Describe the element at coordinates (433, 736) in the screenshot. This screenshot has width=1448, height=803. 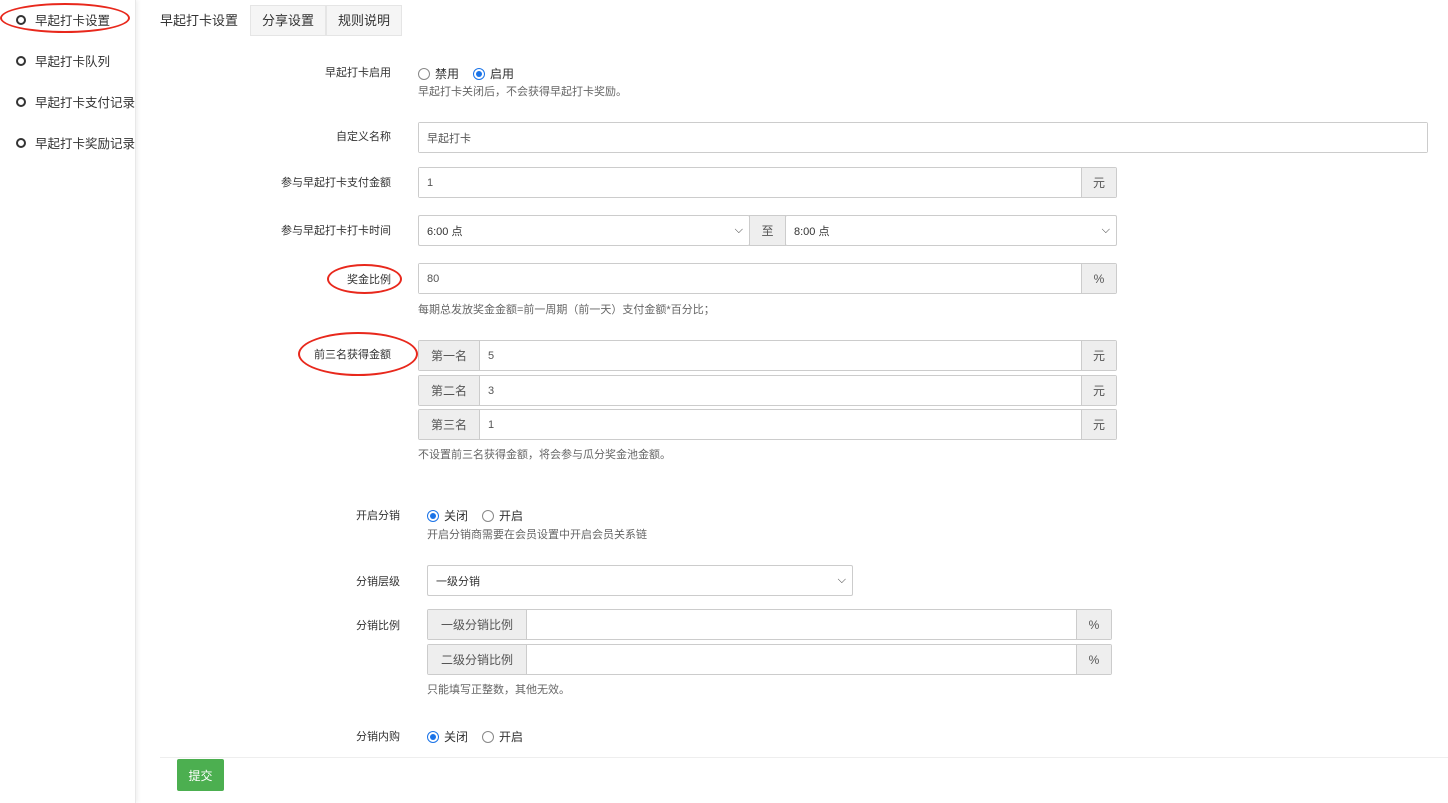
I see `radio-inner-off` at that location.